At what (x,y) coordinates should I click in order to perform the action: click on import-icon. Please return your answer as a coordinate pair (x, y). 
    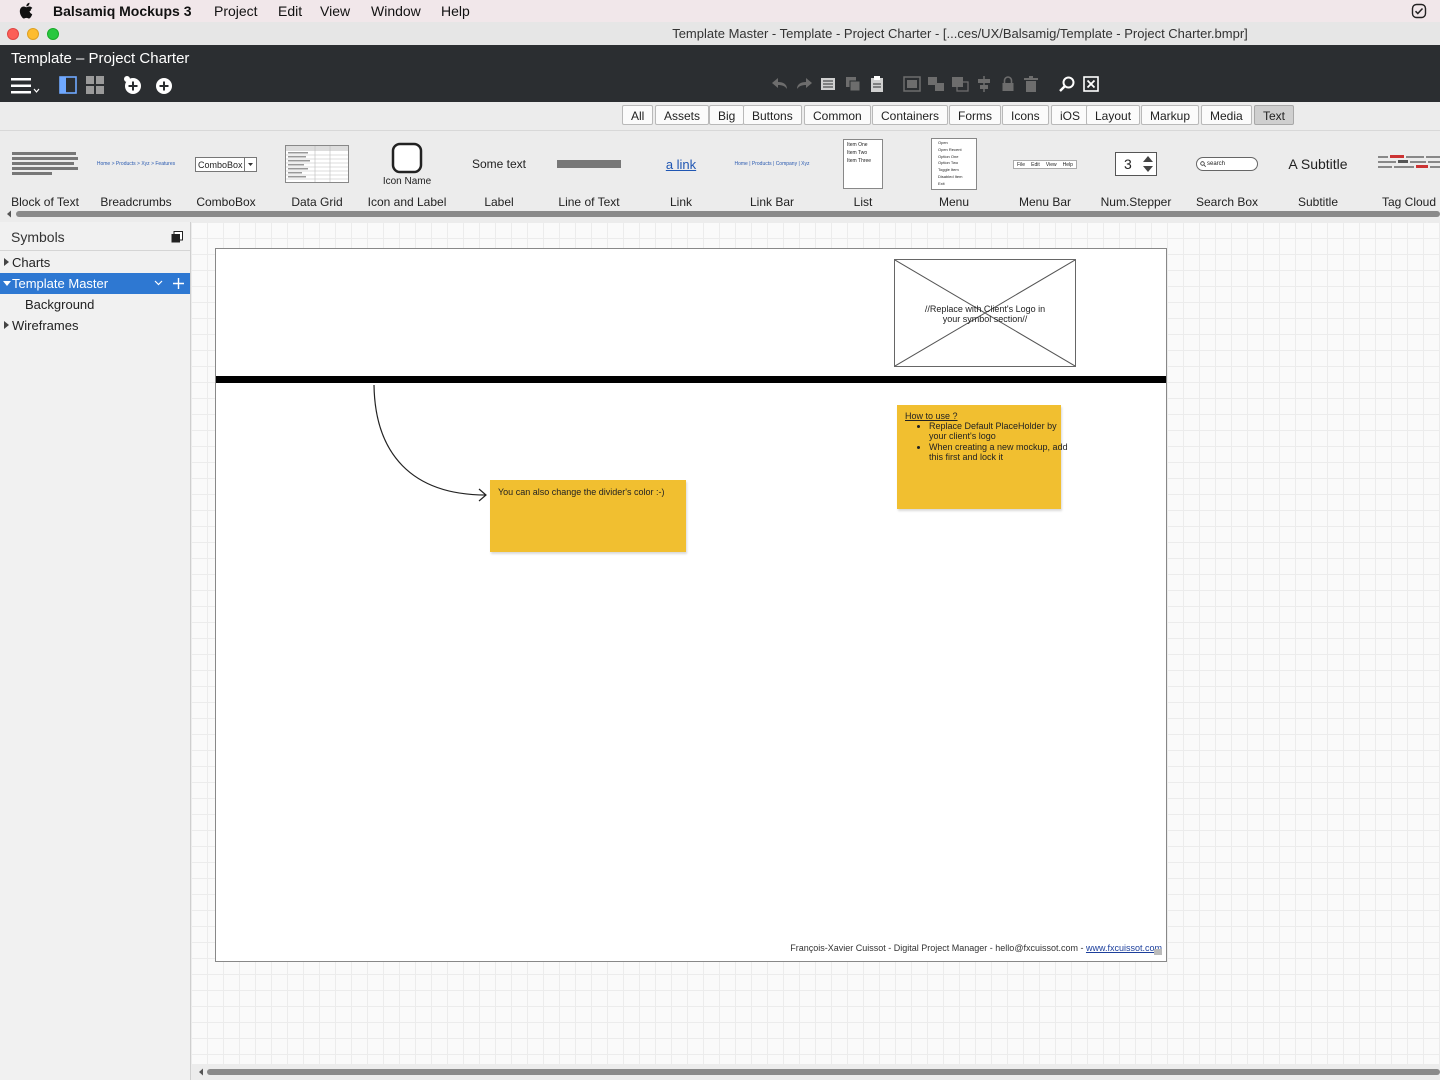
    Looking at the image, I should click on (164, 85).